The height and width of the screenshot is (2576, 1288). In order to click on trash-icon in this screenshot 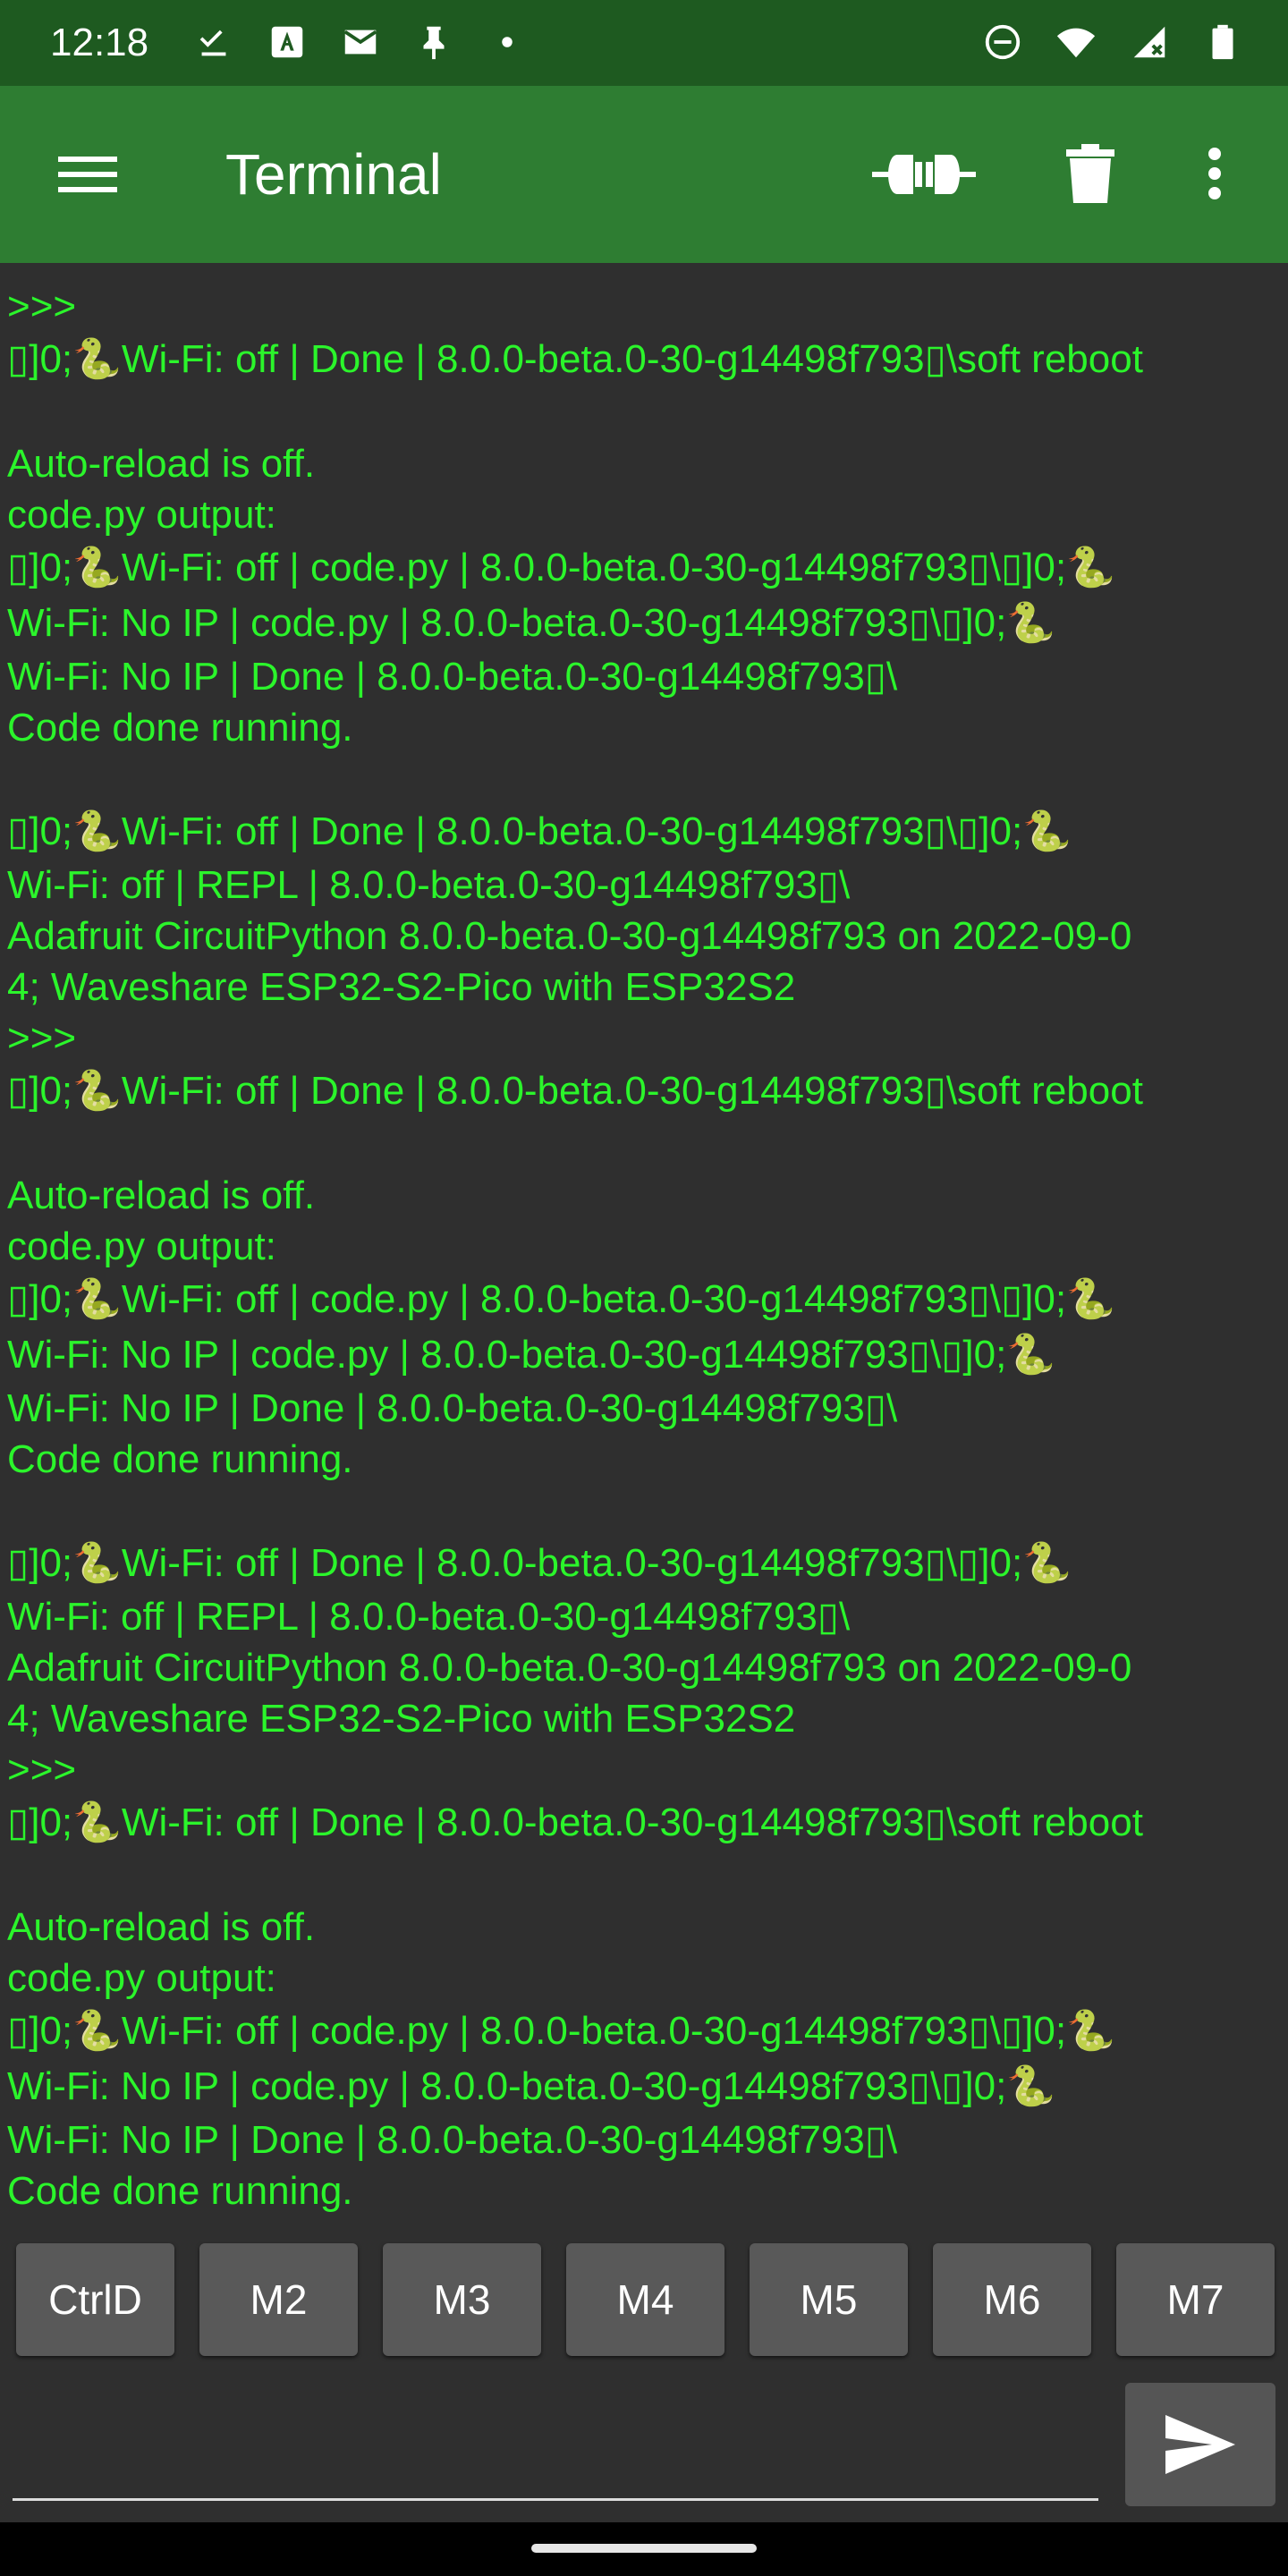, I will do `click(1090, 173)`.